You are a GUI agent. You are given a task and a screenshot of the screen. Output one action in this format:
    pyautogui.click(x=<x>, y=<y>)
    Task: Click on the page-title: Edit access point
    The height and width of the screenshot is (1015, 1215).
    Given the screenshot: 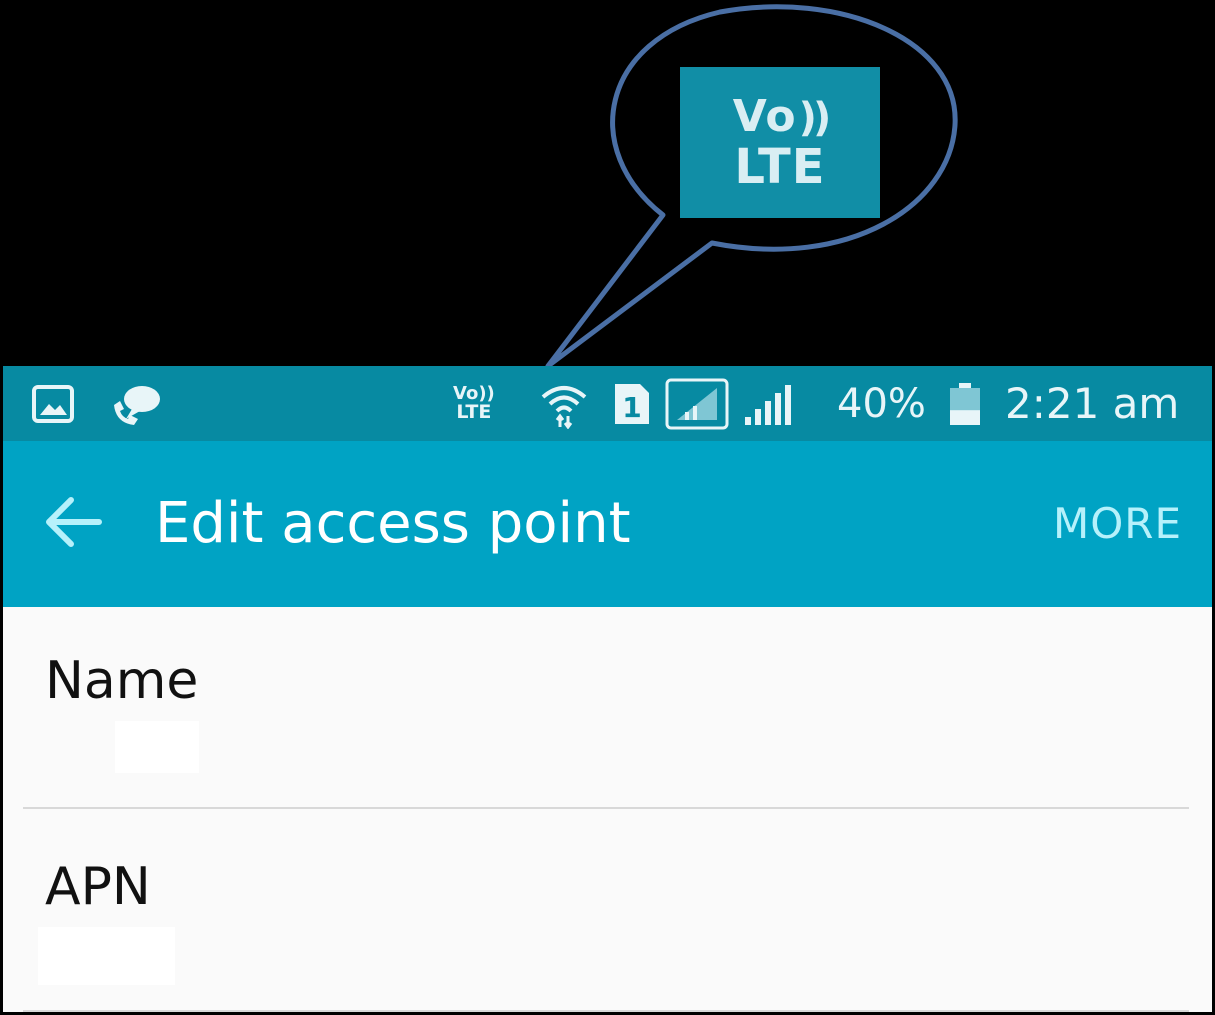 What is the action you would take?
    pyautogui.click(x=393, y=523)
    